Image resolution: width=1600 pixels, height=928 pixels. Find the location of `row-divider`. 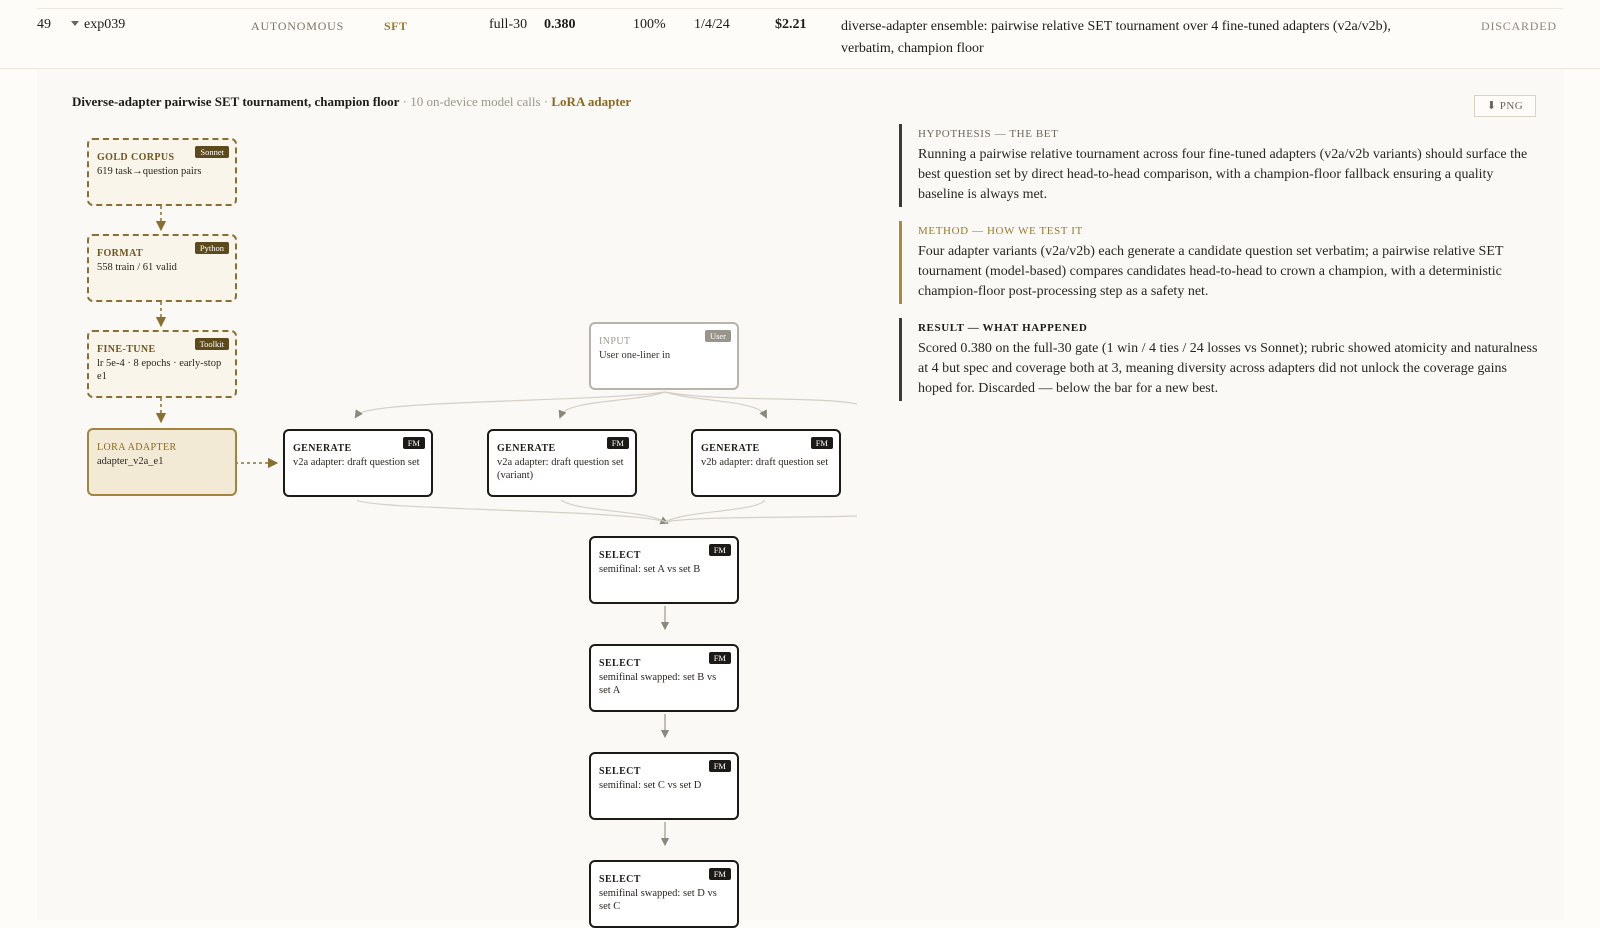

row-divider is located at coordinates (800, 8).